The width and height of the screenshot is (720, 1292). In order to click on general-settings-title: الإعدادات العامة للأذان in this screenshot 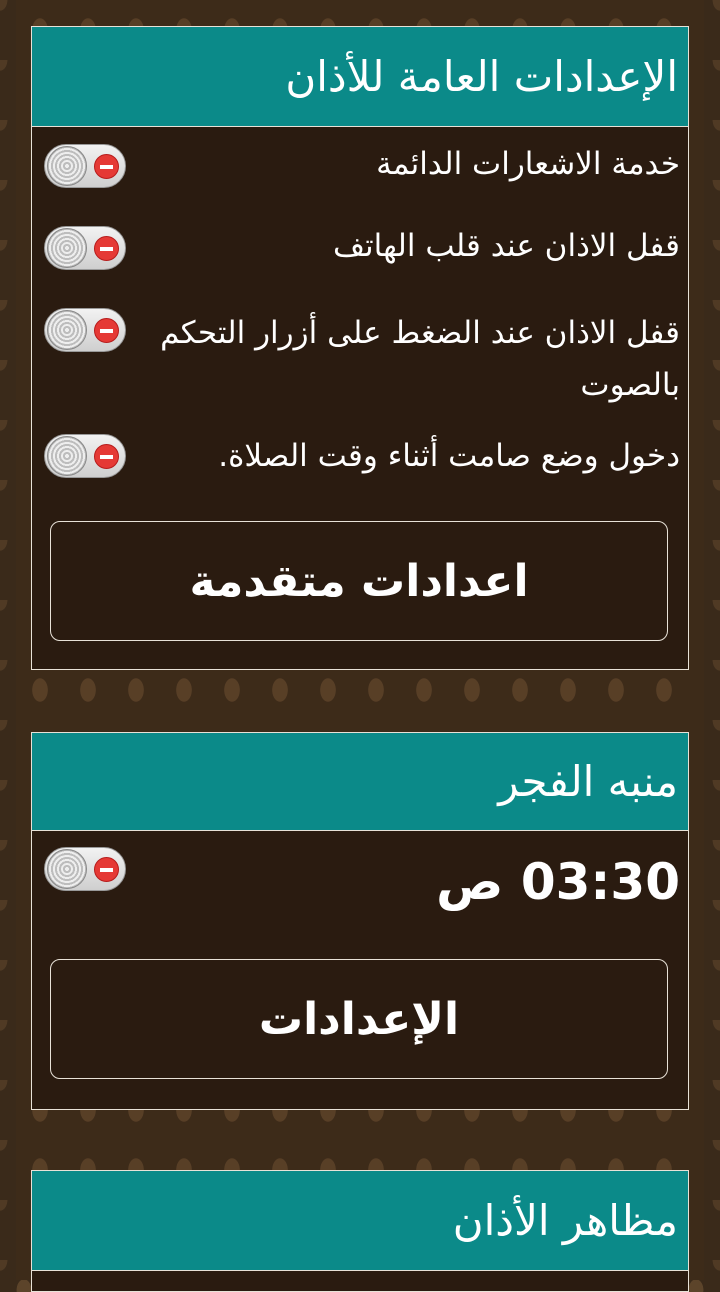, I will do `click(360, 77)`.